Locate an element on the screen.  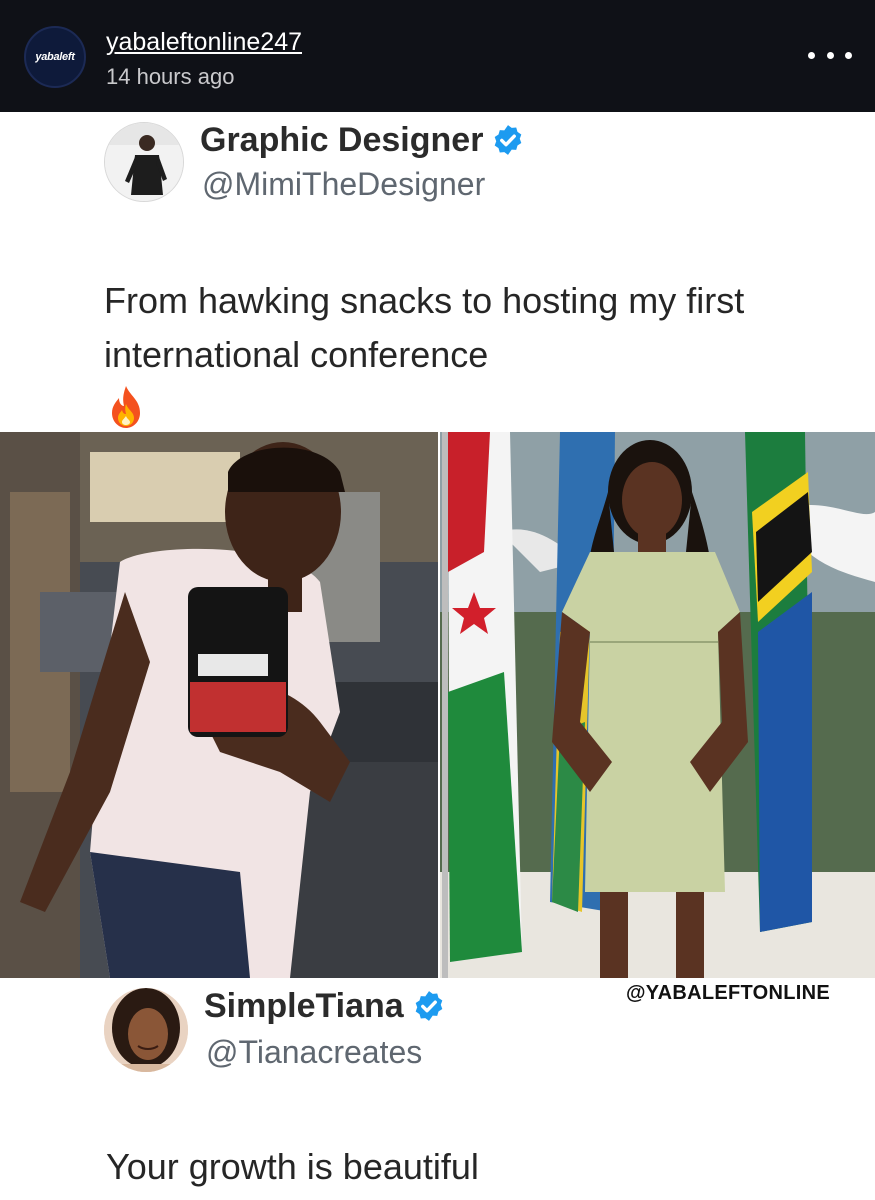
reply-text: Your growth is beautiful is located at coordinates (292, 1166).